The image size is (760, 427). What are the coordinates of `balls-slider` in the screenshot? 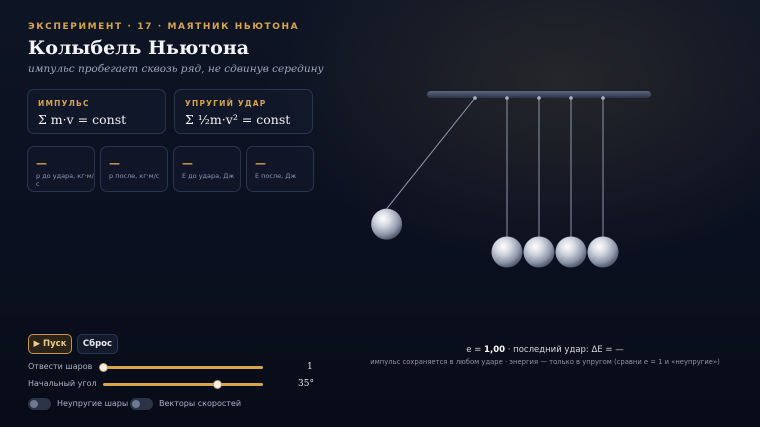 It's located at (180, 367).